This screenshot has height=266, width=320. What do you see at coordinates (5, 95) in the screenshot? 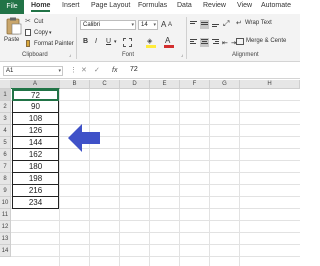
I see `row-header: 1` at bounding box center [5, 95].